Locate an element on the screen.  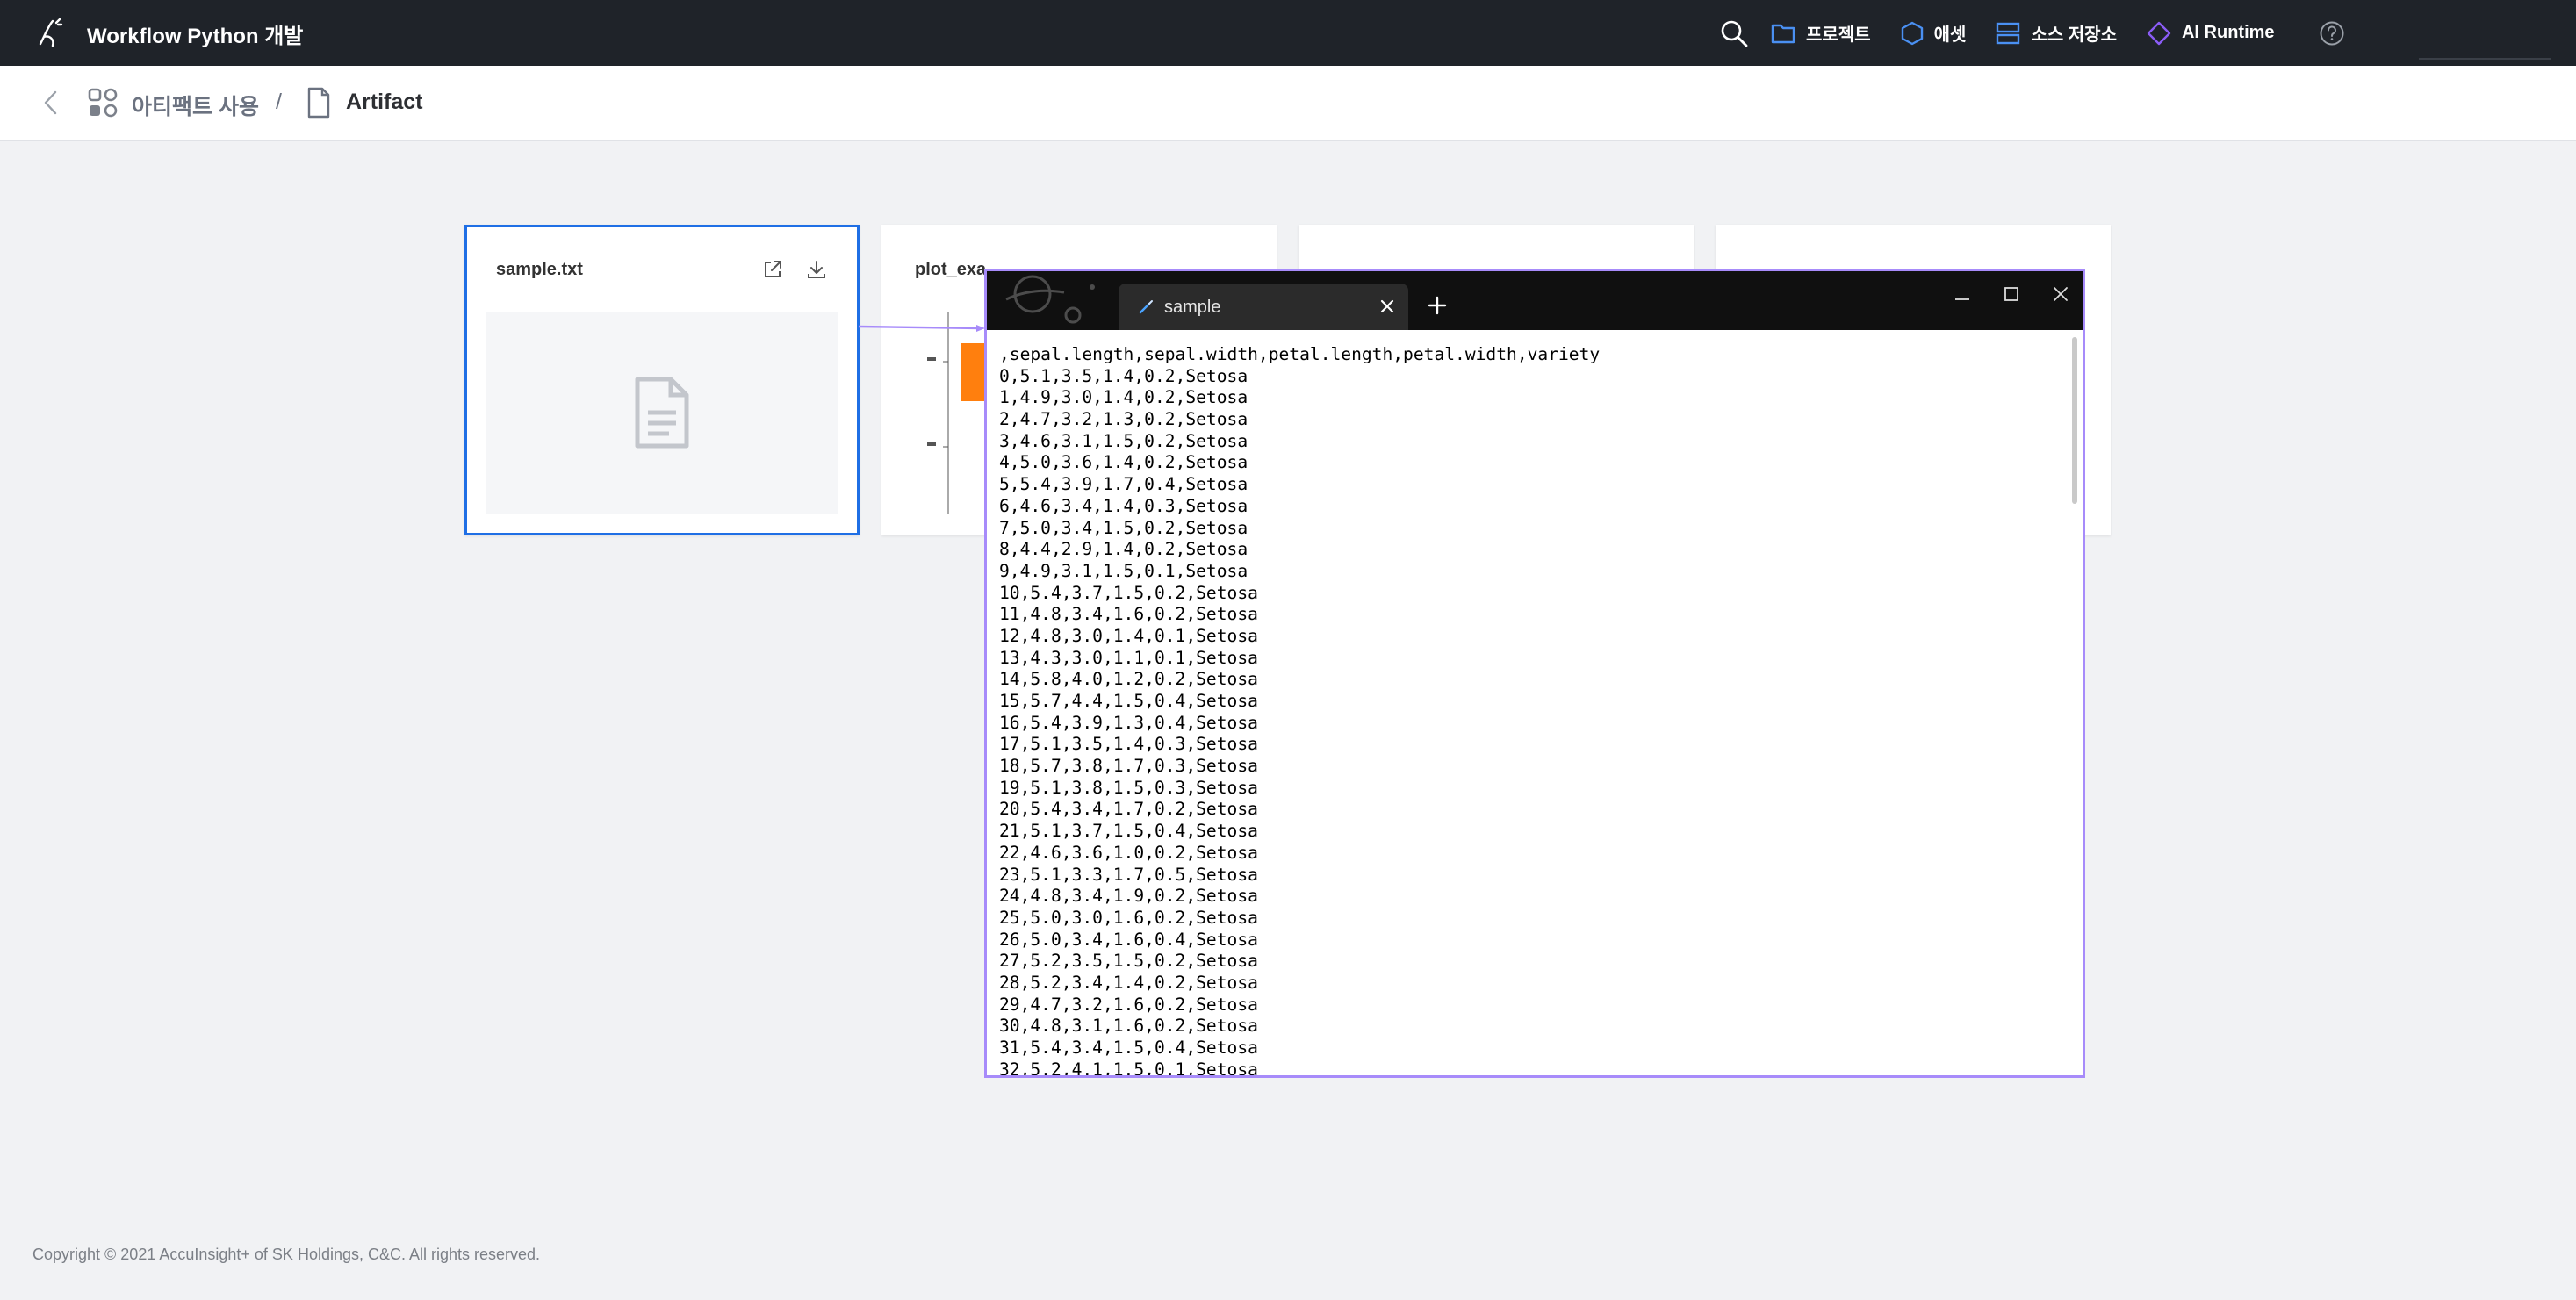
hexagon-icon is located at coordinates (1912, 33).